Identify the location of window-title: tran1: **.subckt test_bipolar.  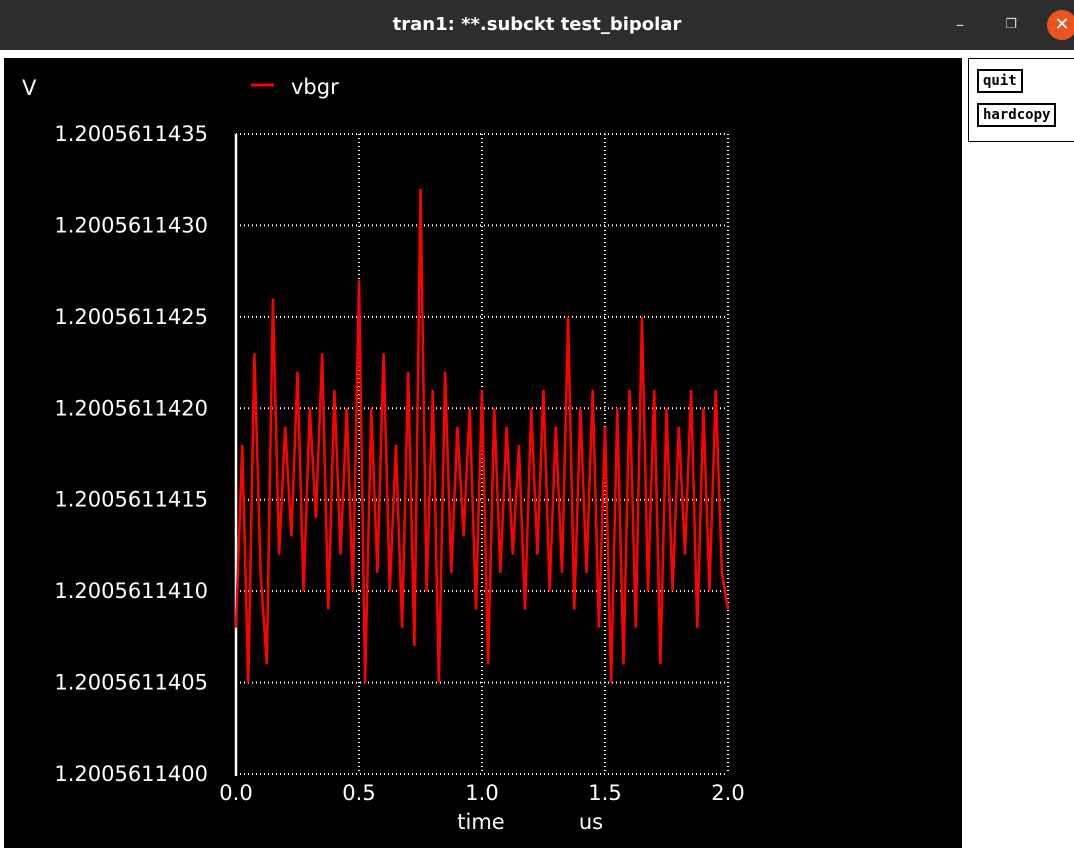
(537, 24).